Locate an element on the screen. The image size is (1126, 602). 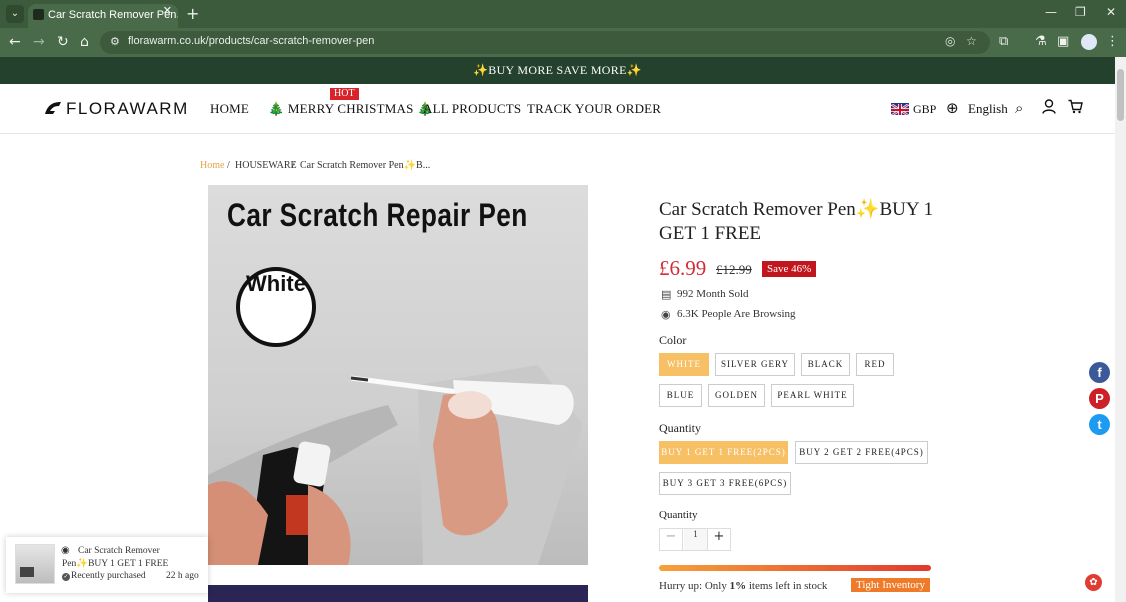
restore-icon: ❐ is located at coordinates (1080, 12).